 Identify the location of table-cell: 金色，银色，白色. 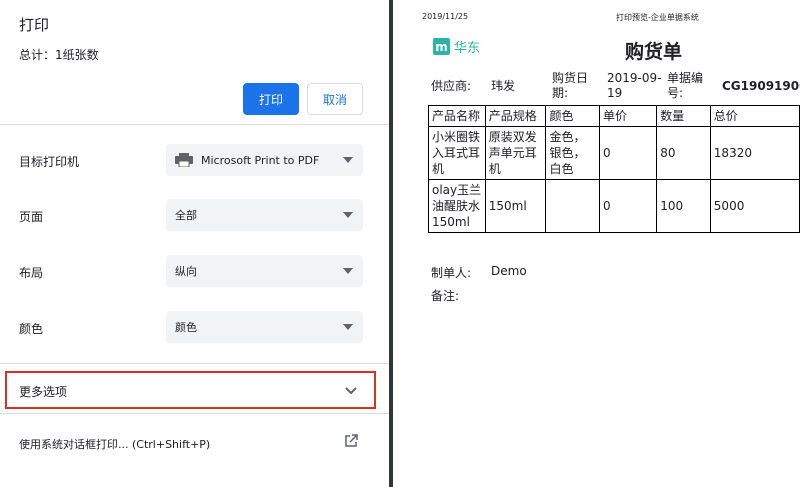
(573, 153).